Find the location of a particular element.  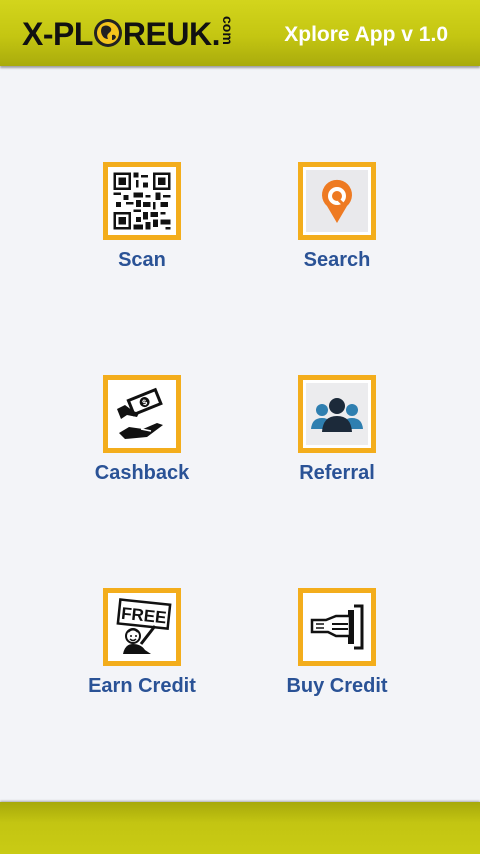

free-sign-icon: FREE is located at coordinates (142, 627).